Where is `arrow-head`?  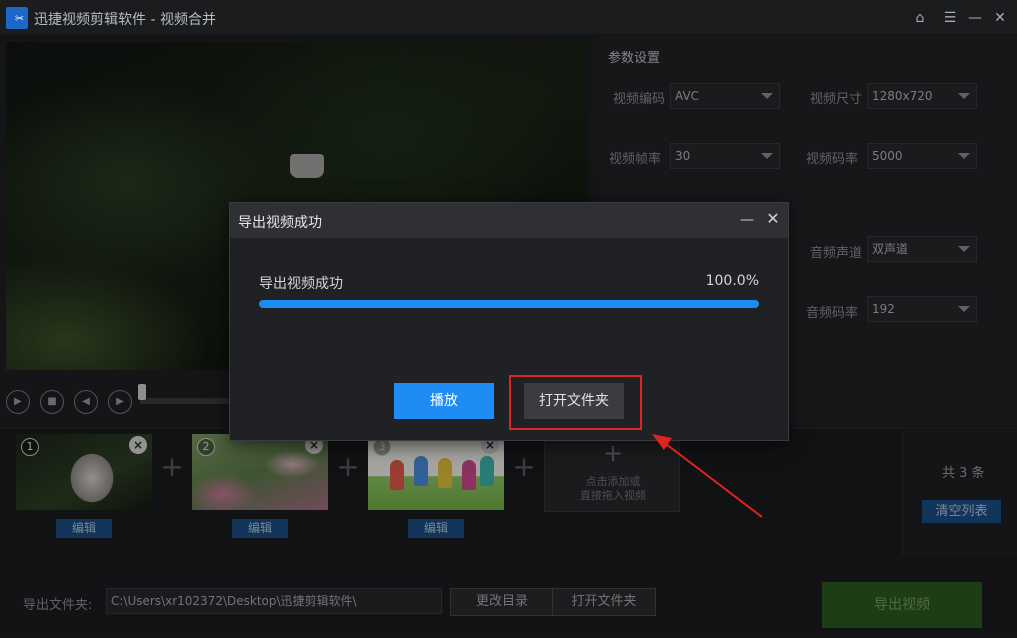 arrow-head is located at coordinates (662, 442).